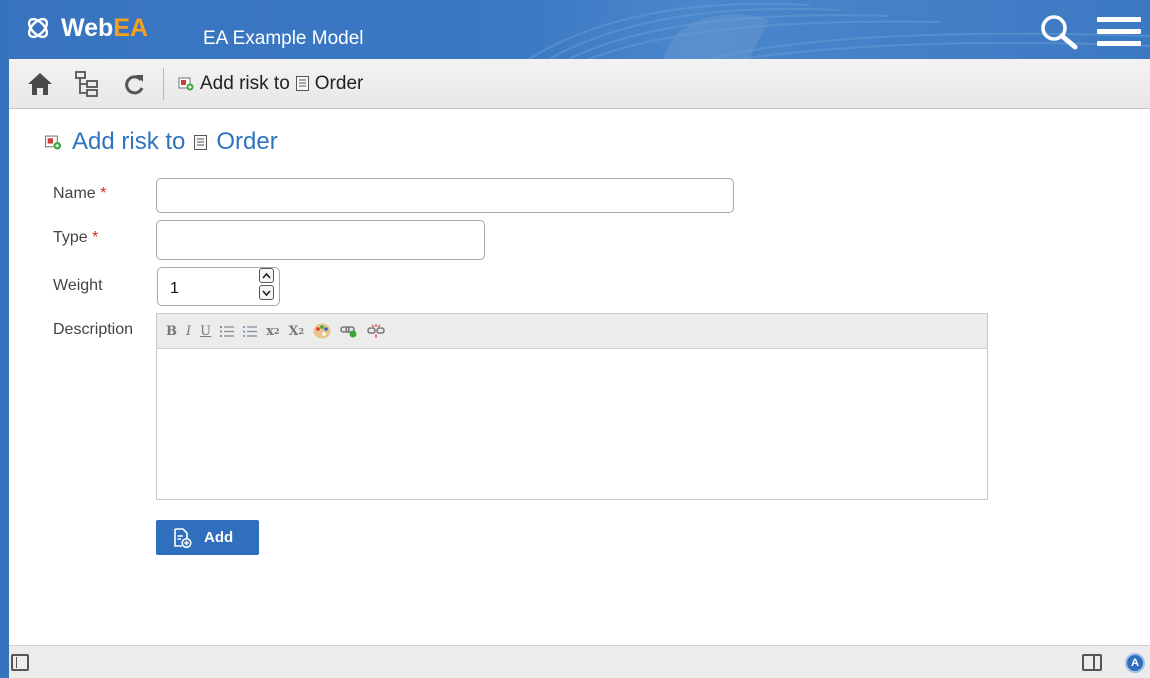 This screenshot has width=1150, height=678. Describe the element at coordinates (267, 284) in the screenshot. I see `weight-spinner` at that location.